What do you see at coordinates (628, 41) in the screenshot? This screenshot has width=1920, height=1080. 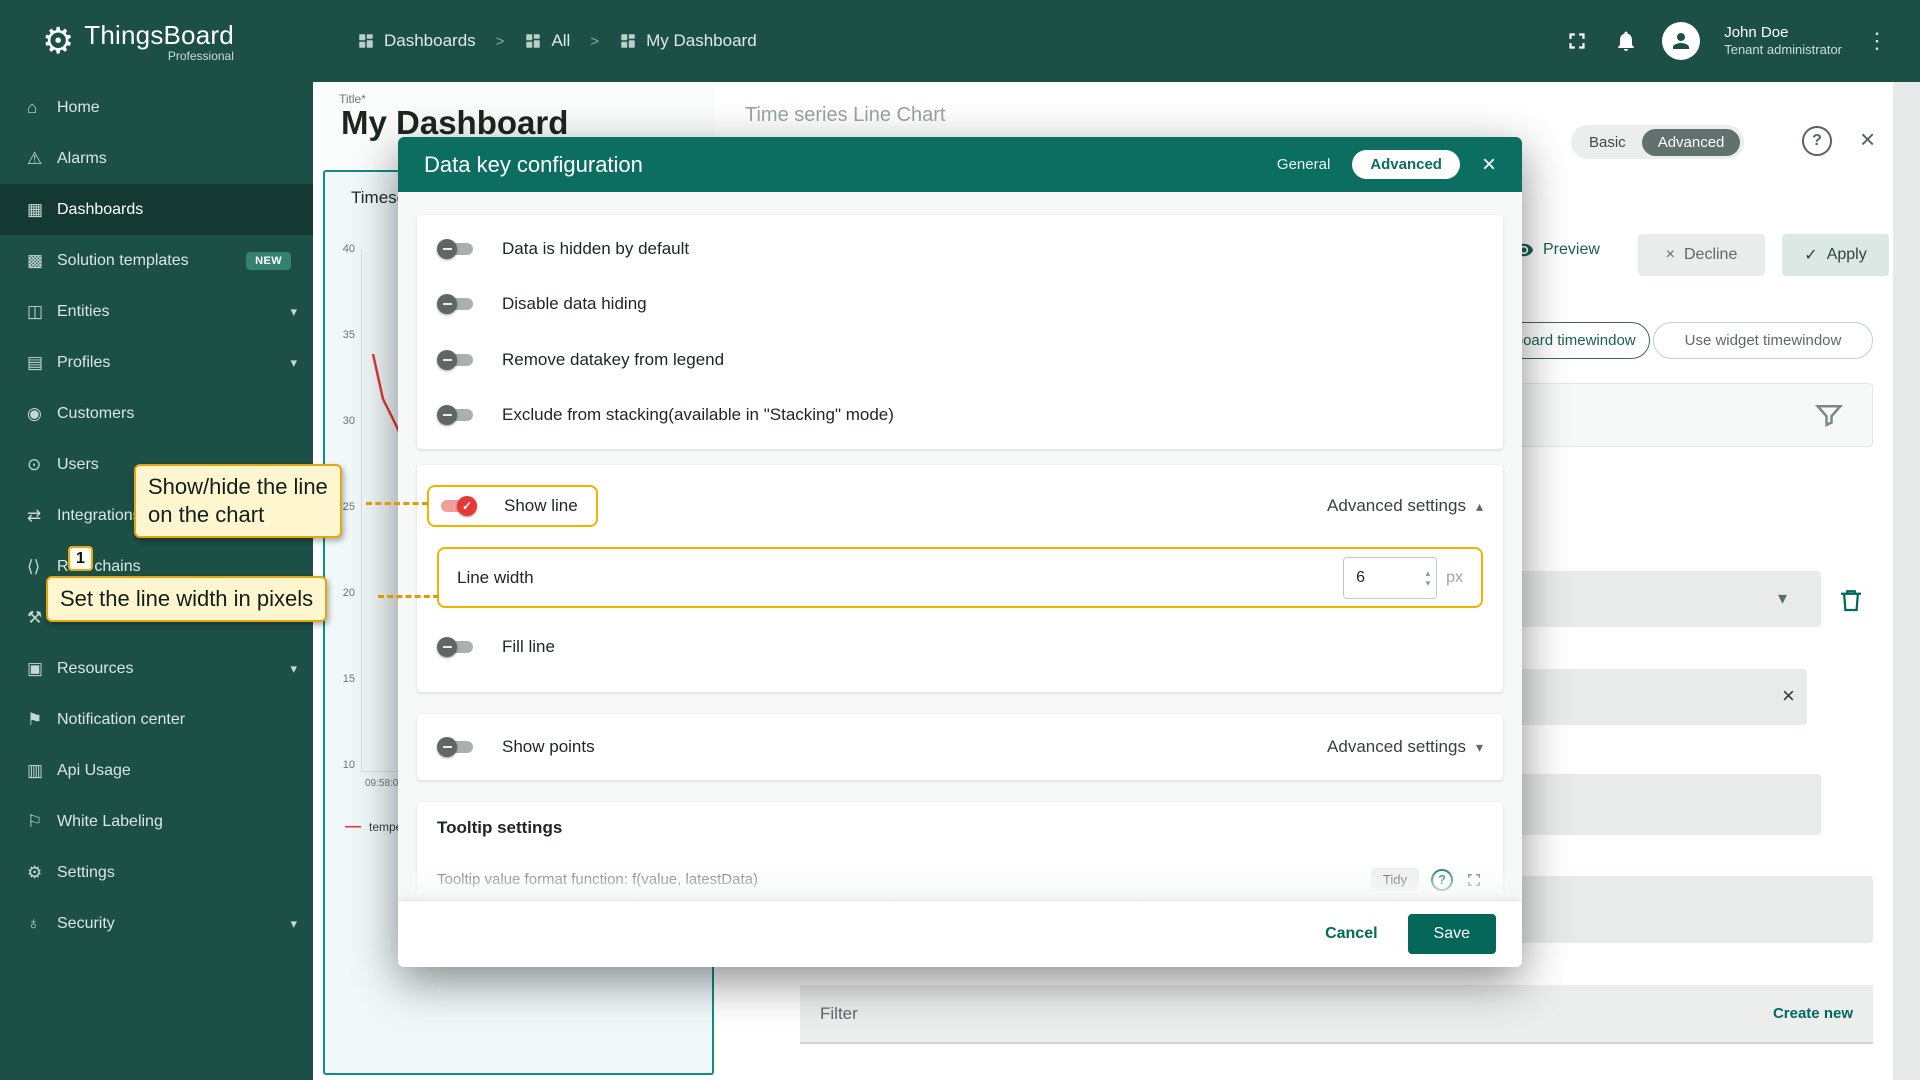 I see `dashboard-icon` at bounding box center [628, 41].